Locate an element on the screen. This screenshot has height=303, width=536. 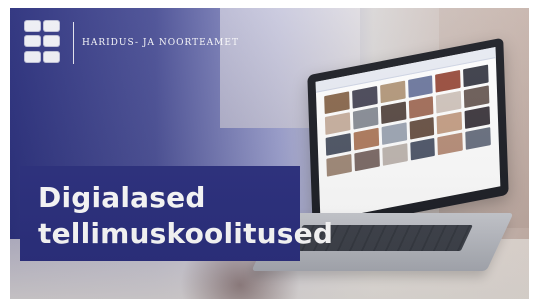
organization-name: Haridus- ja Noorteamet is located at coordinates (160, 43).